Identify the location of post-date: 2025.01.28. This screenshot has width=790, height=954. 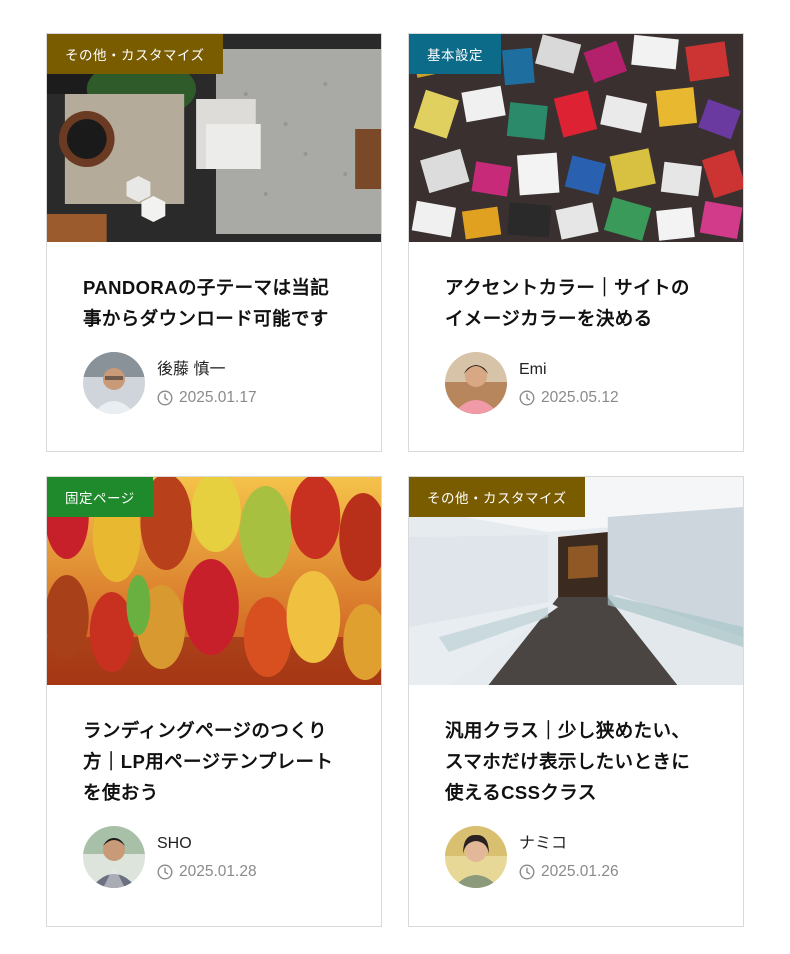
(207, 872).